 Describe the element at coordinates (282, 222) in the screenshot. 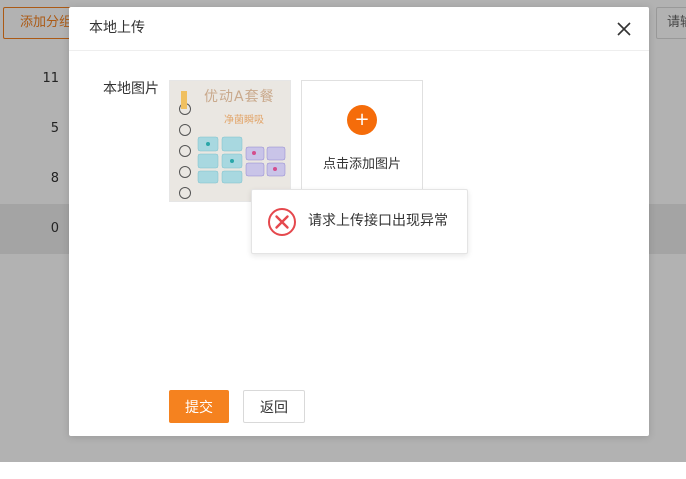

I see `error-icon` at that location.